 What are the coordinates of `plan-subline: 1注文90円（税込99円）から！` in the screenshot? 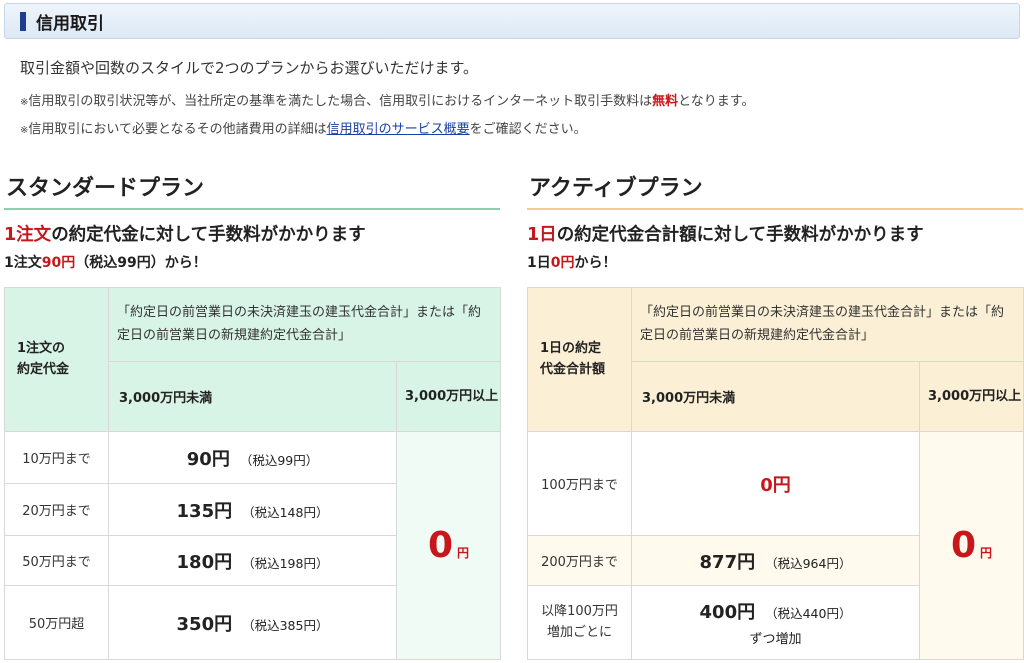 It's located at (252, 262).